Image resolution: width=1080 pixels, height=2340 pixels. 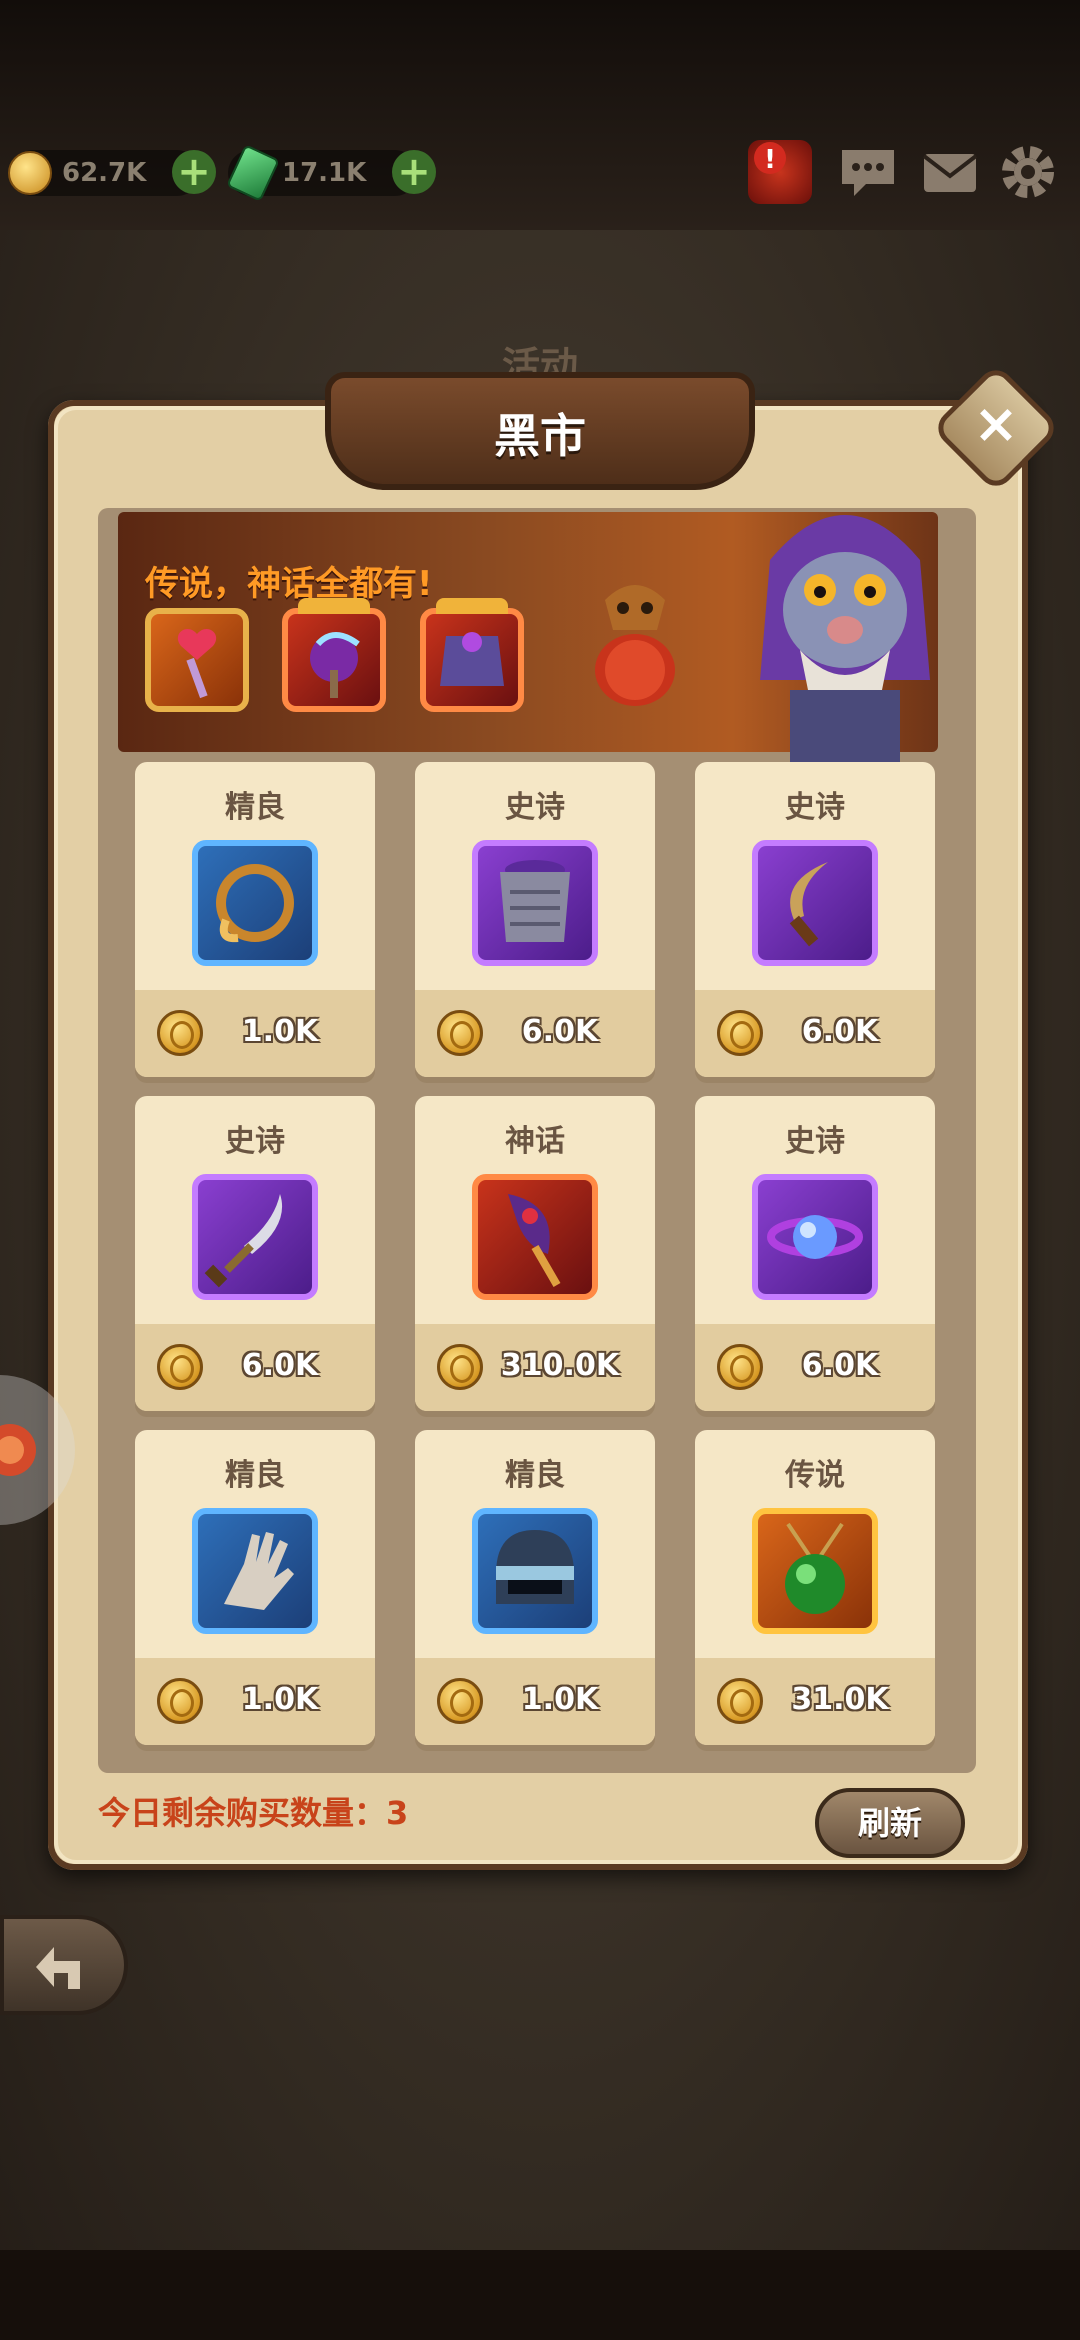 I want to click on close-icon: ×, so click(x=996, y=423).